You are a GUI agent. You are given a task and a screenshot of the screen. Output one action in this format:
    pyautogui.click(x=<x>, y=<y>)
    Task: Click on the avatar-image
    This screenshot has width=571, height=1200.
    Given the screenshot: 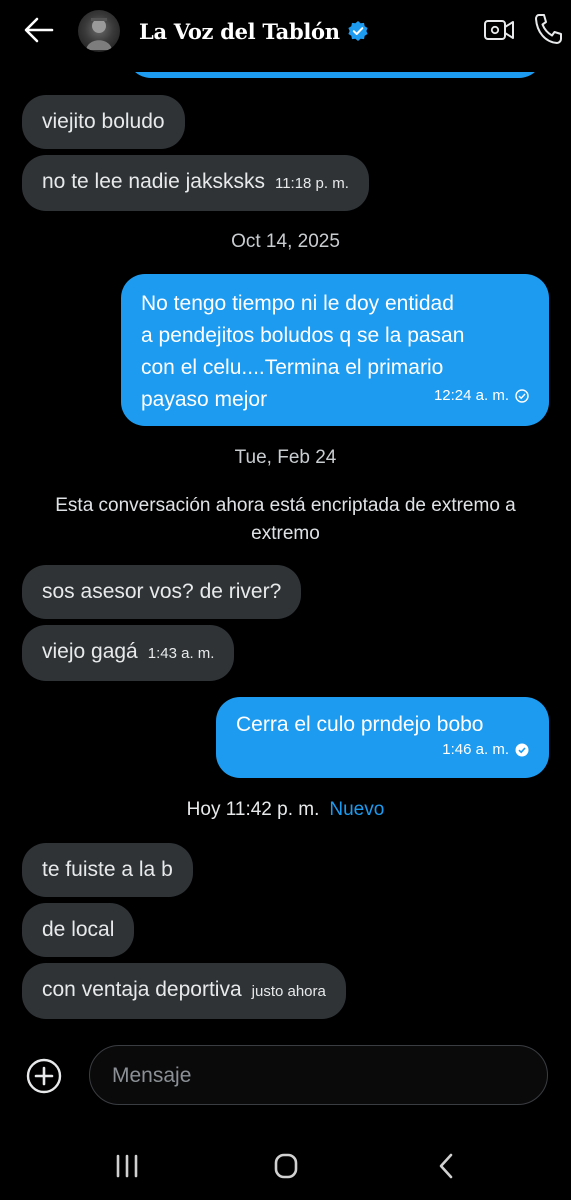 What is the action you would take?
    pyautogui.click(x=99, y=34)
    